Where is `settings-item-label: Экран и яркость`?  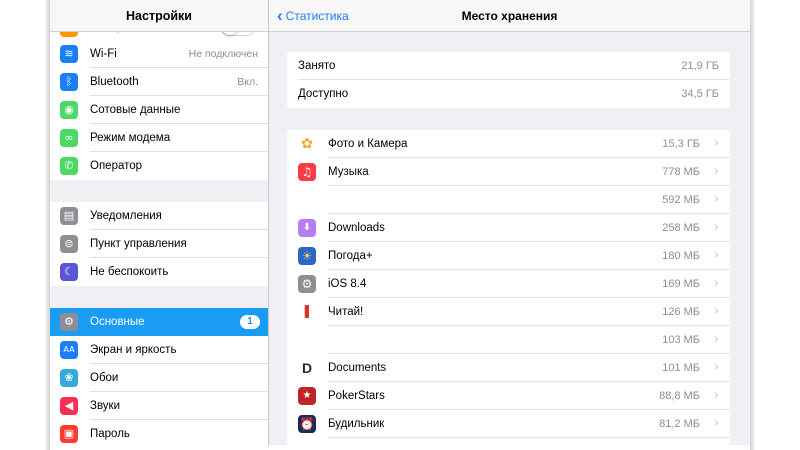
settings-item-label: Экран и яркость is located at coordinates (133, 350).